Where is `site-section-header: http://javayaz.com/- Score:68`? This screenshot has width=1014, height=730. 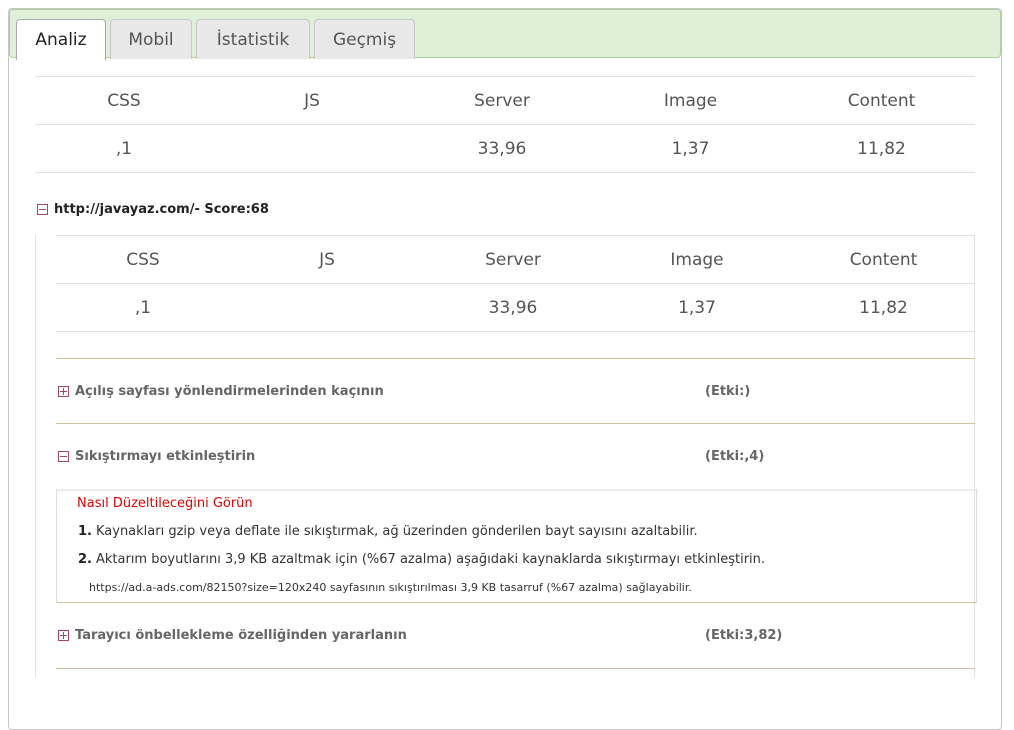 site-section-header: http://javayaz.com/- Score:68 is located at coordinates (153, 209).